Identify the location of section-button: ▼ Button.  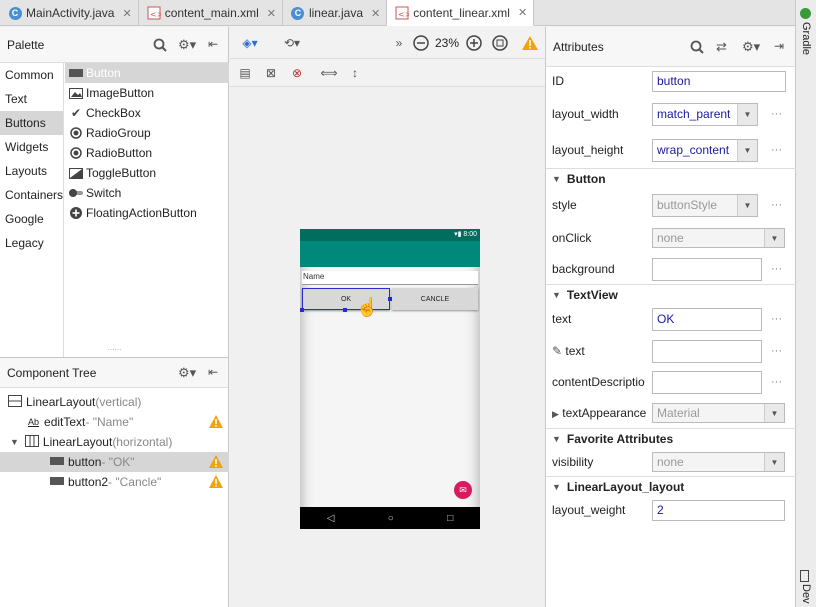
(671, 178).